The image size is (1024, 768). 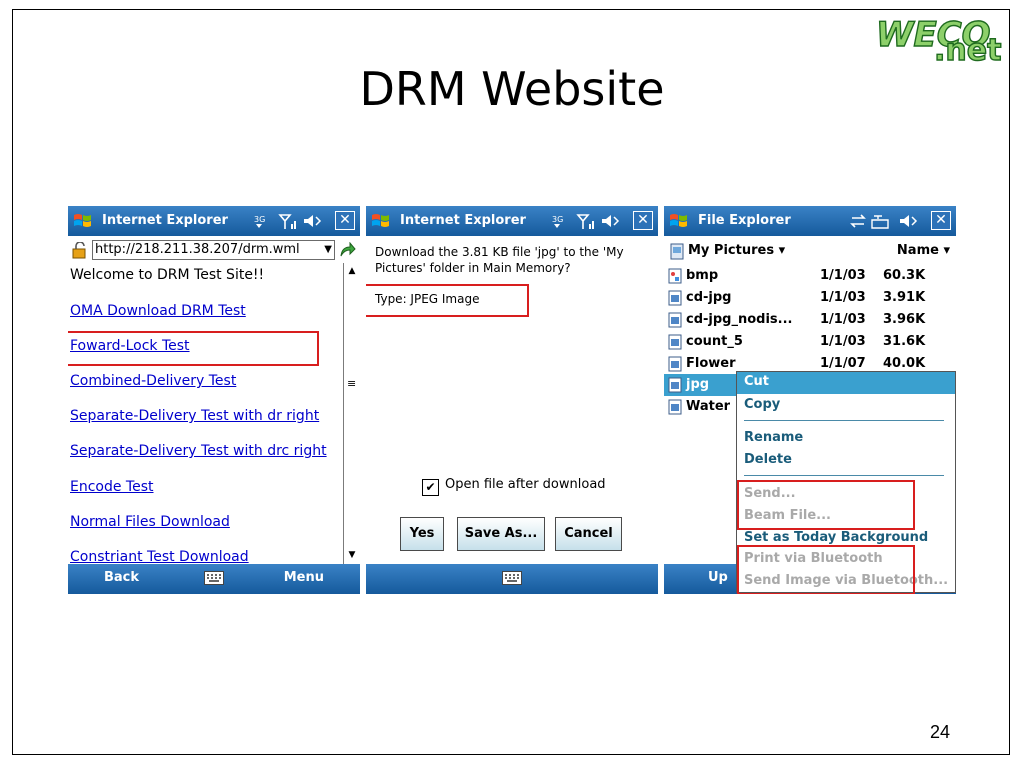 What do you see at coordinates (810, 221) in the screenshot?
I see `title-bar: File Explorer ✕` at bounding box center [810, 221].